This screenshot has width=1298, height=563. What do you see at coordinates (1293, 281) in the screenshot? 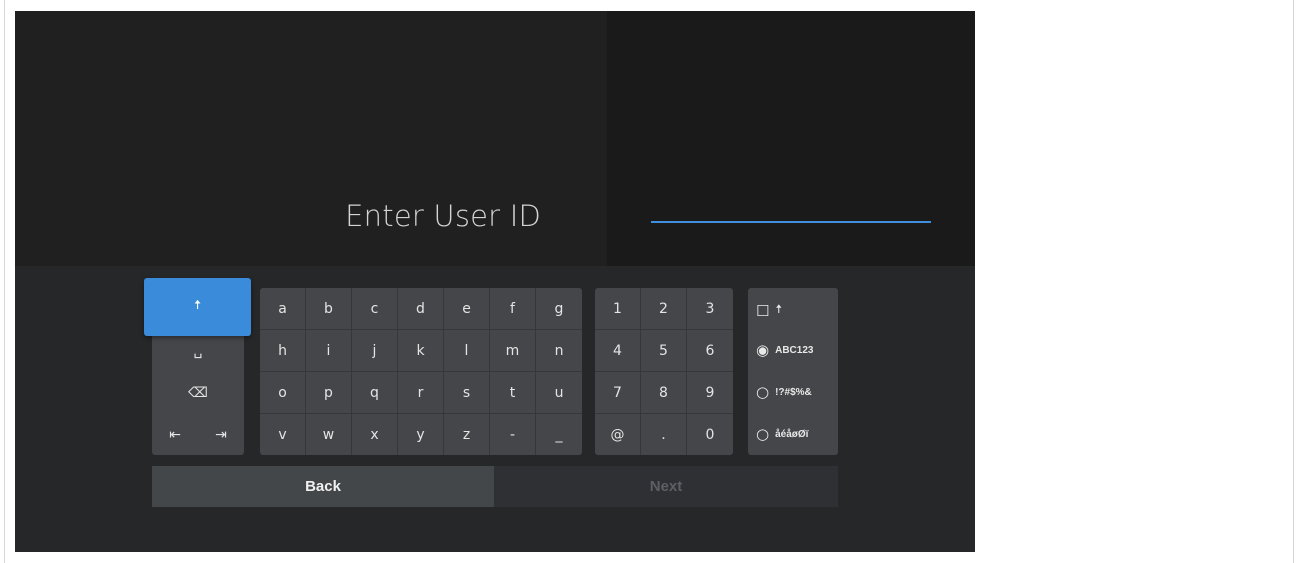
I see `viewport-border-right` at bounding box center [1293, 281].